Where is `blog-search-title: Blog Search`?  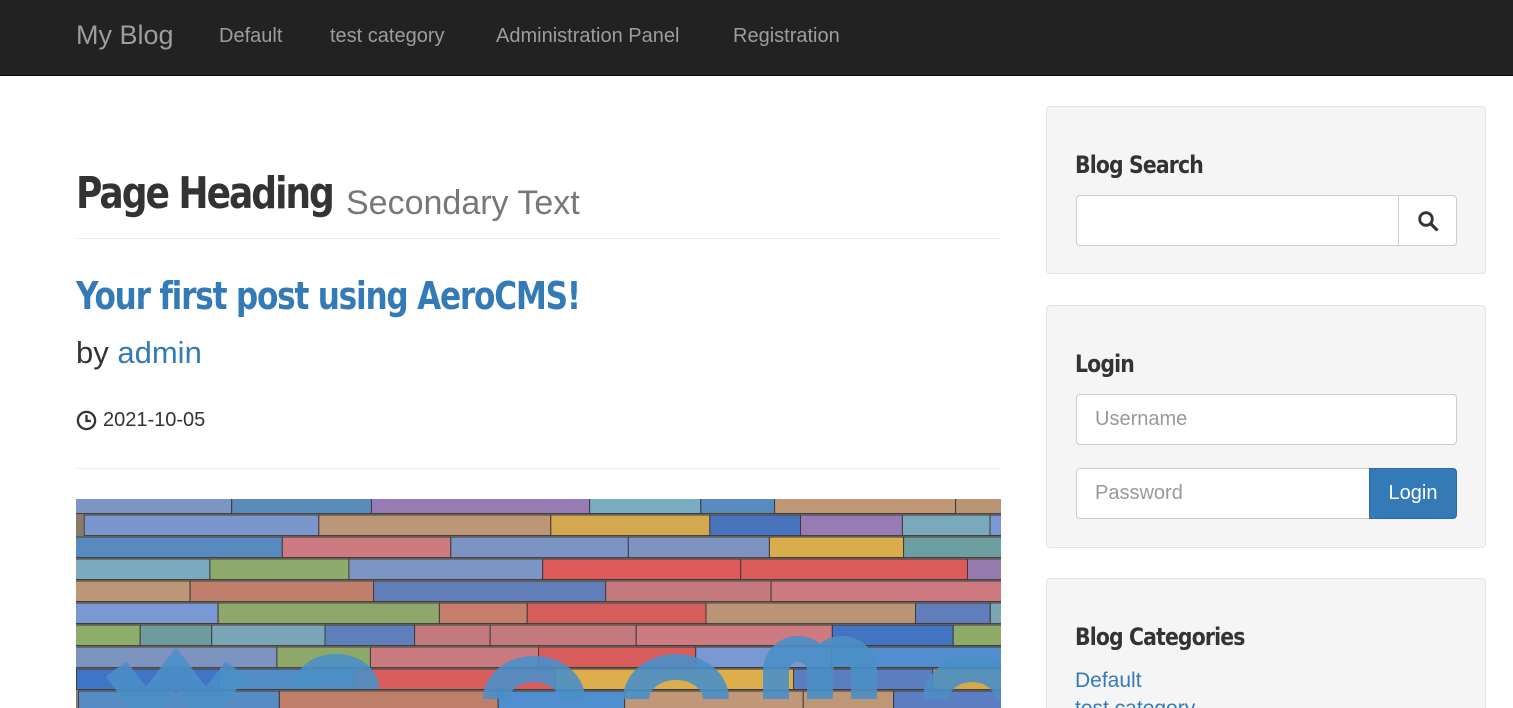
blog-search-title: Blog Search is located at coordinates (1139, 165).